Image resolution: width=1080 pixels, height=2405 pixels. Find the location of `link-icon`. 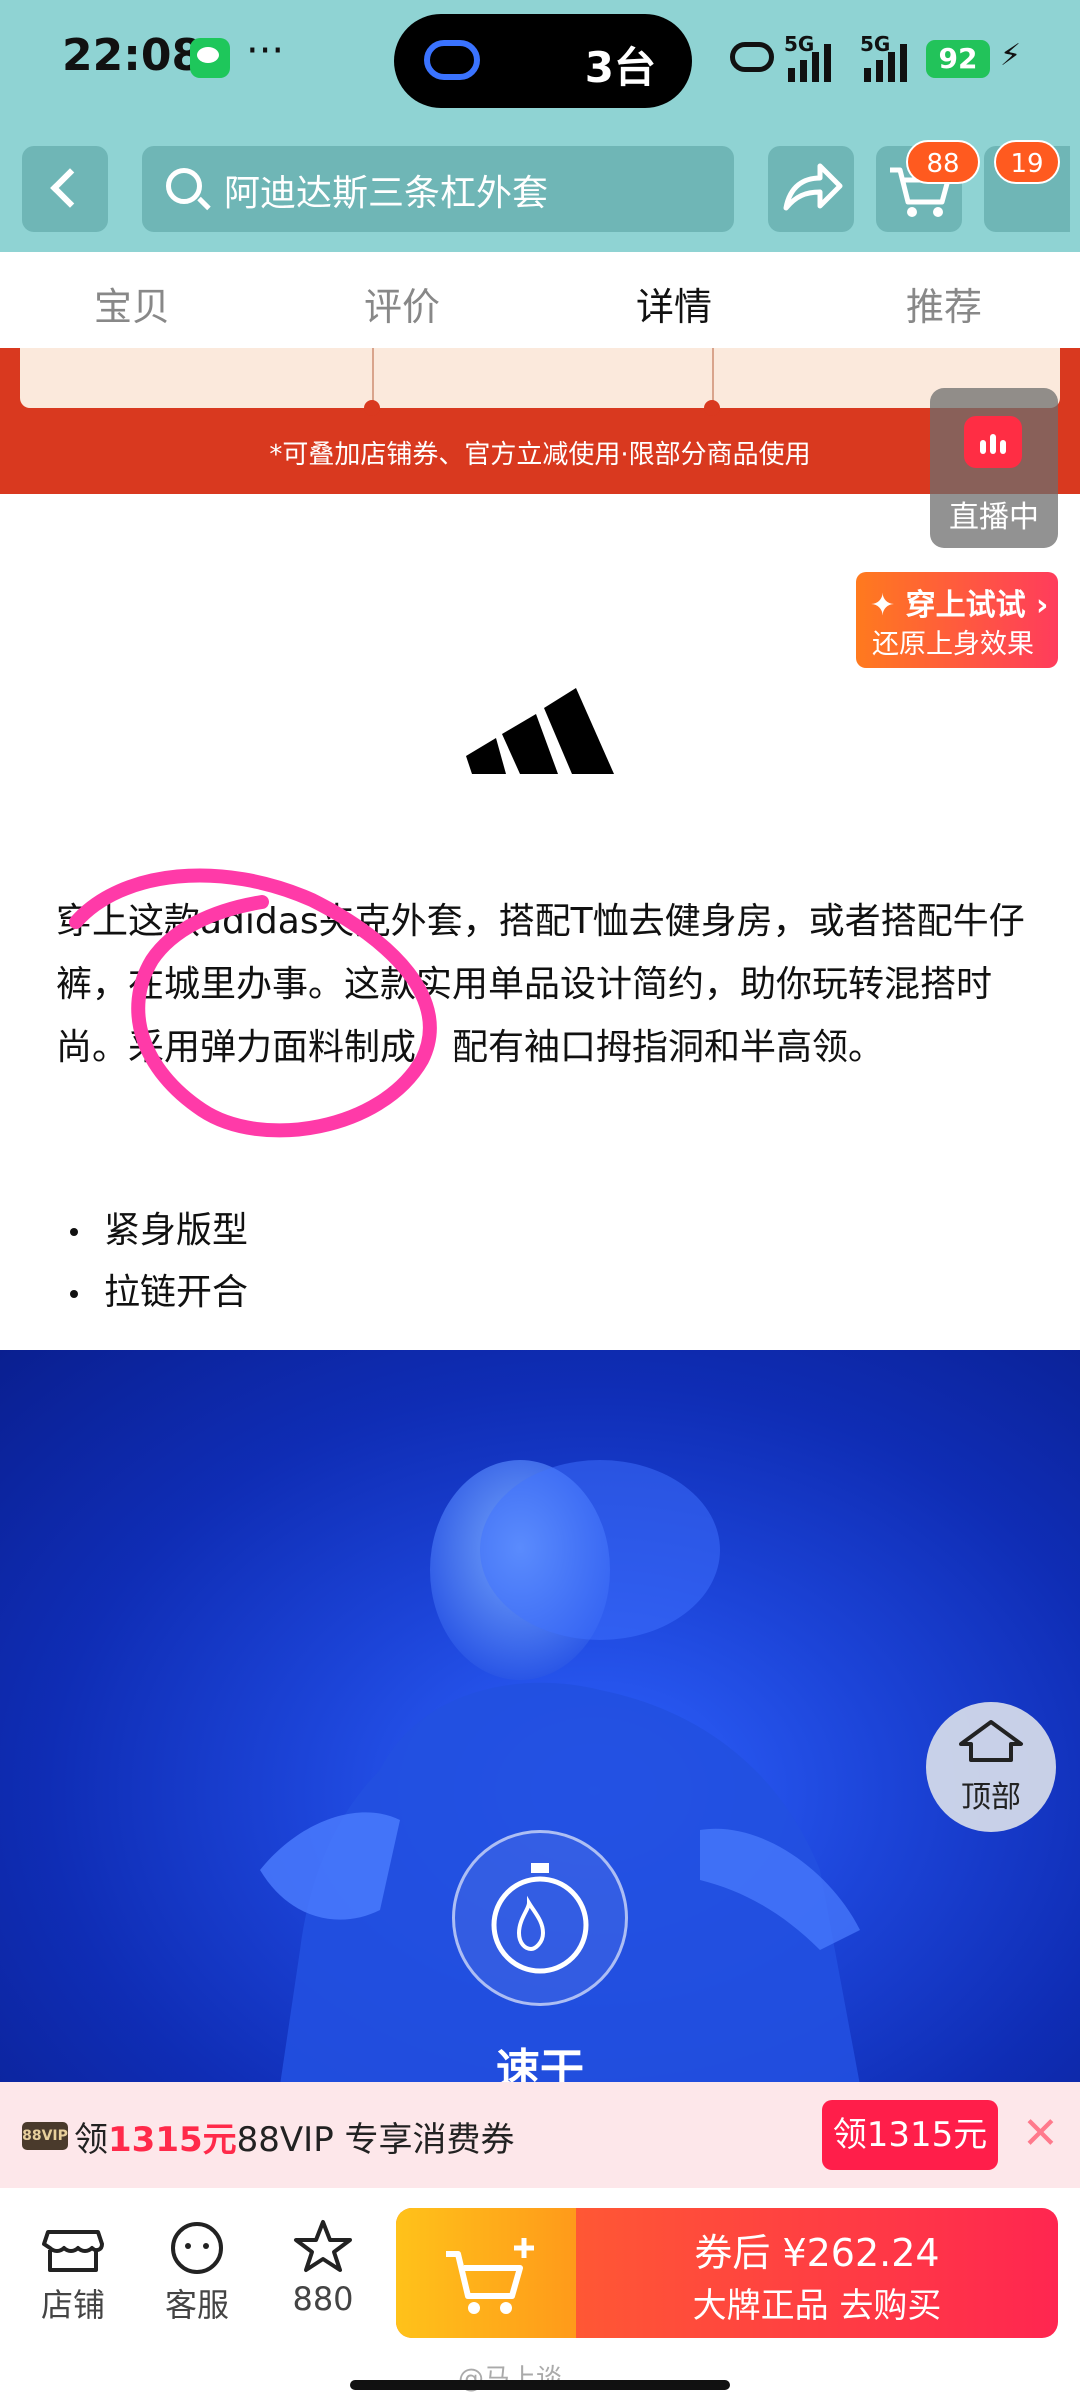

link-icon is located at coordinates (452, 60).